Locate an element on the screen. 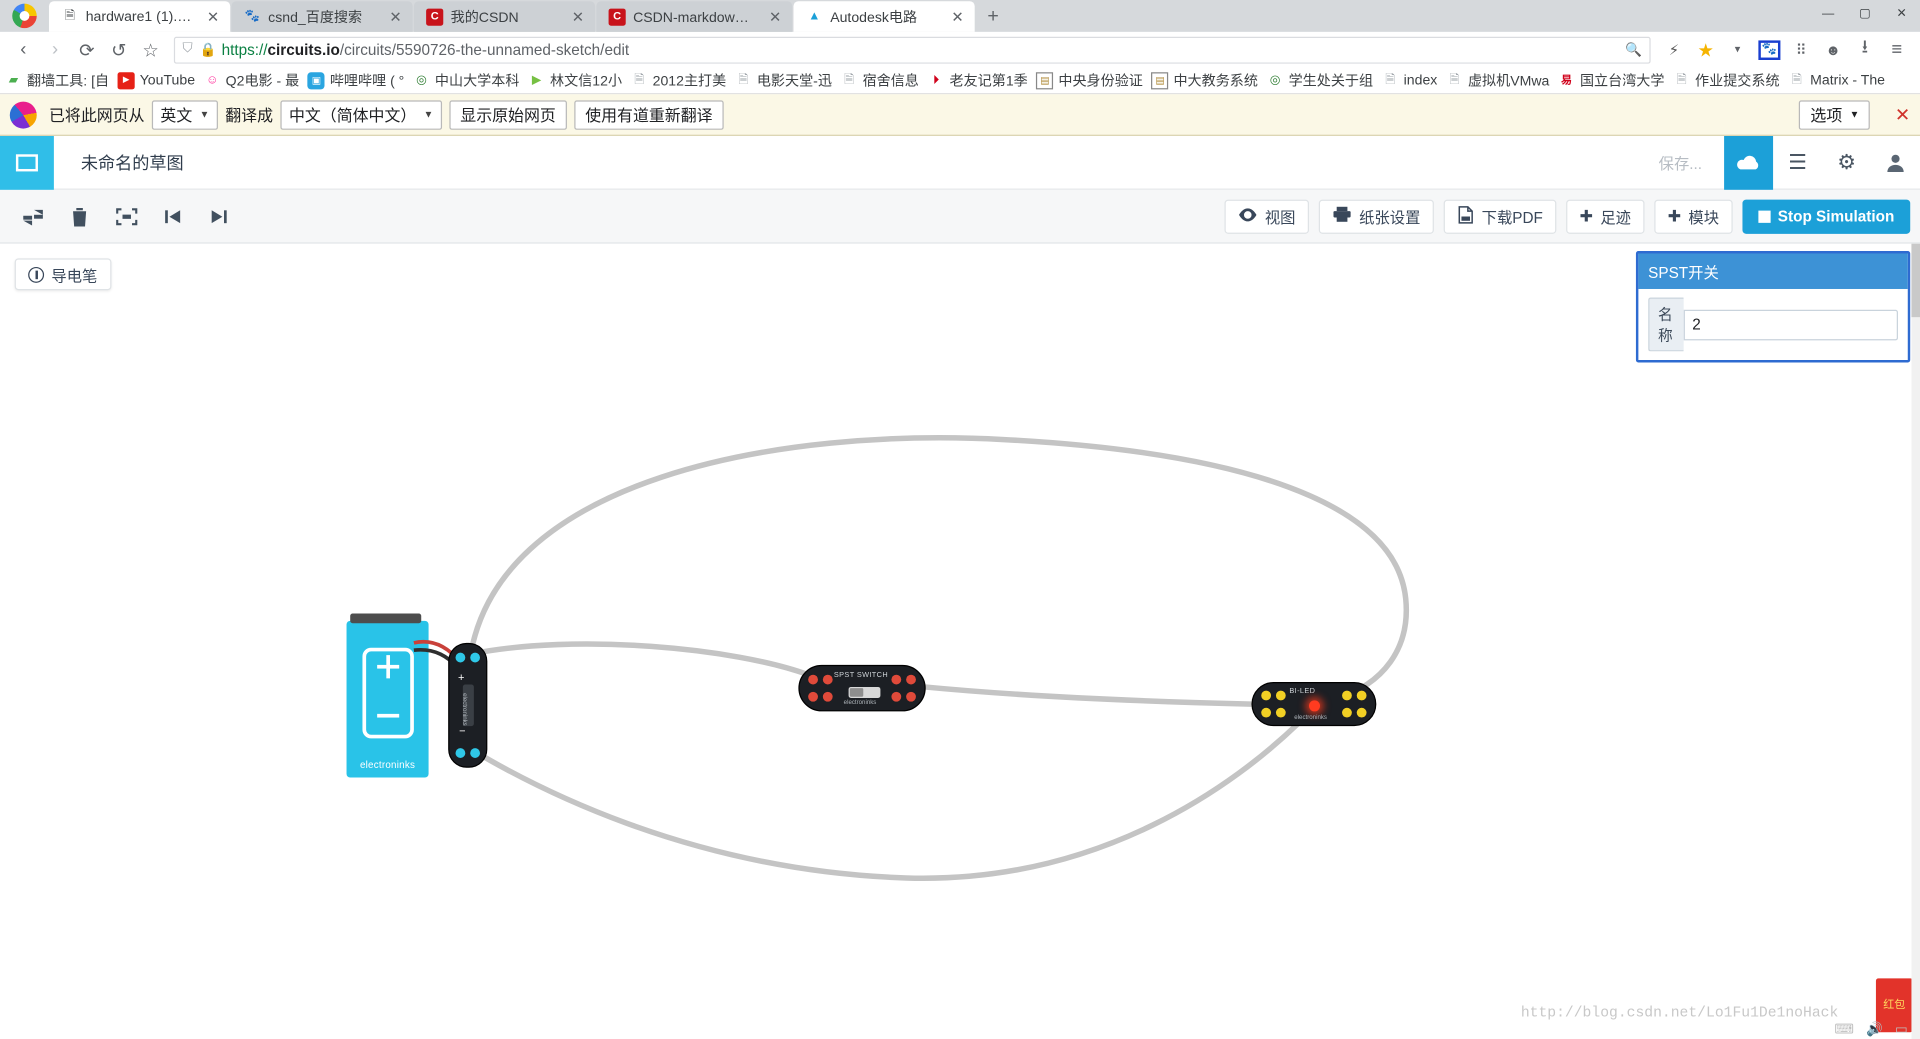 The width and height of the screenshot is (1920, 1039). app-logo-icon is located at coordinates (27, 162).